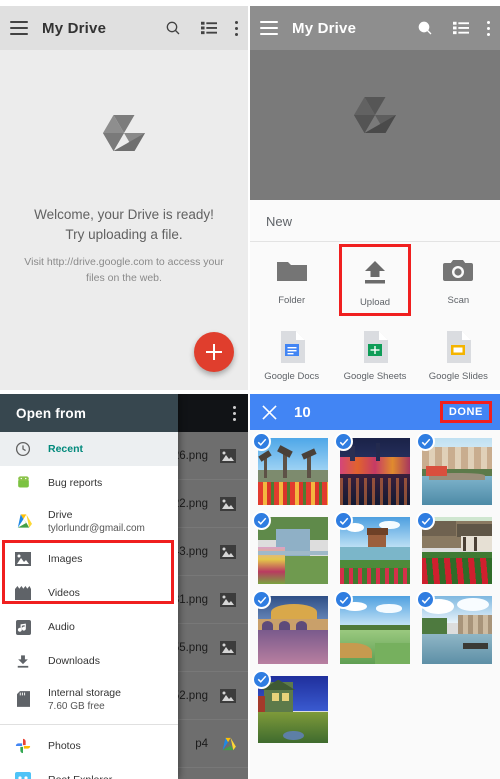 This screenshot has width=500, height=779. Describe the element at coordinates (375, 347) in the screenshot. I see `google-sheets-icon` at that location.